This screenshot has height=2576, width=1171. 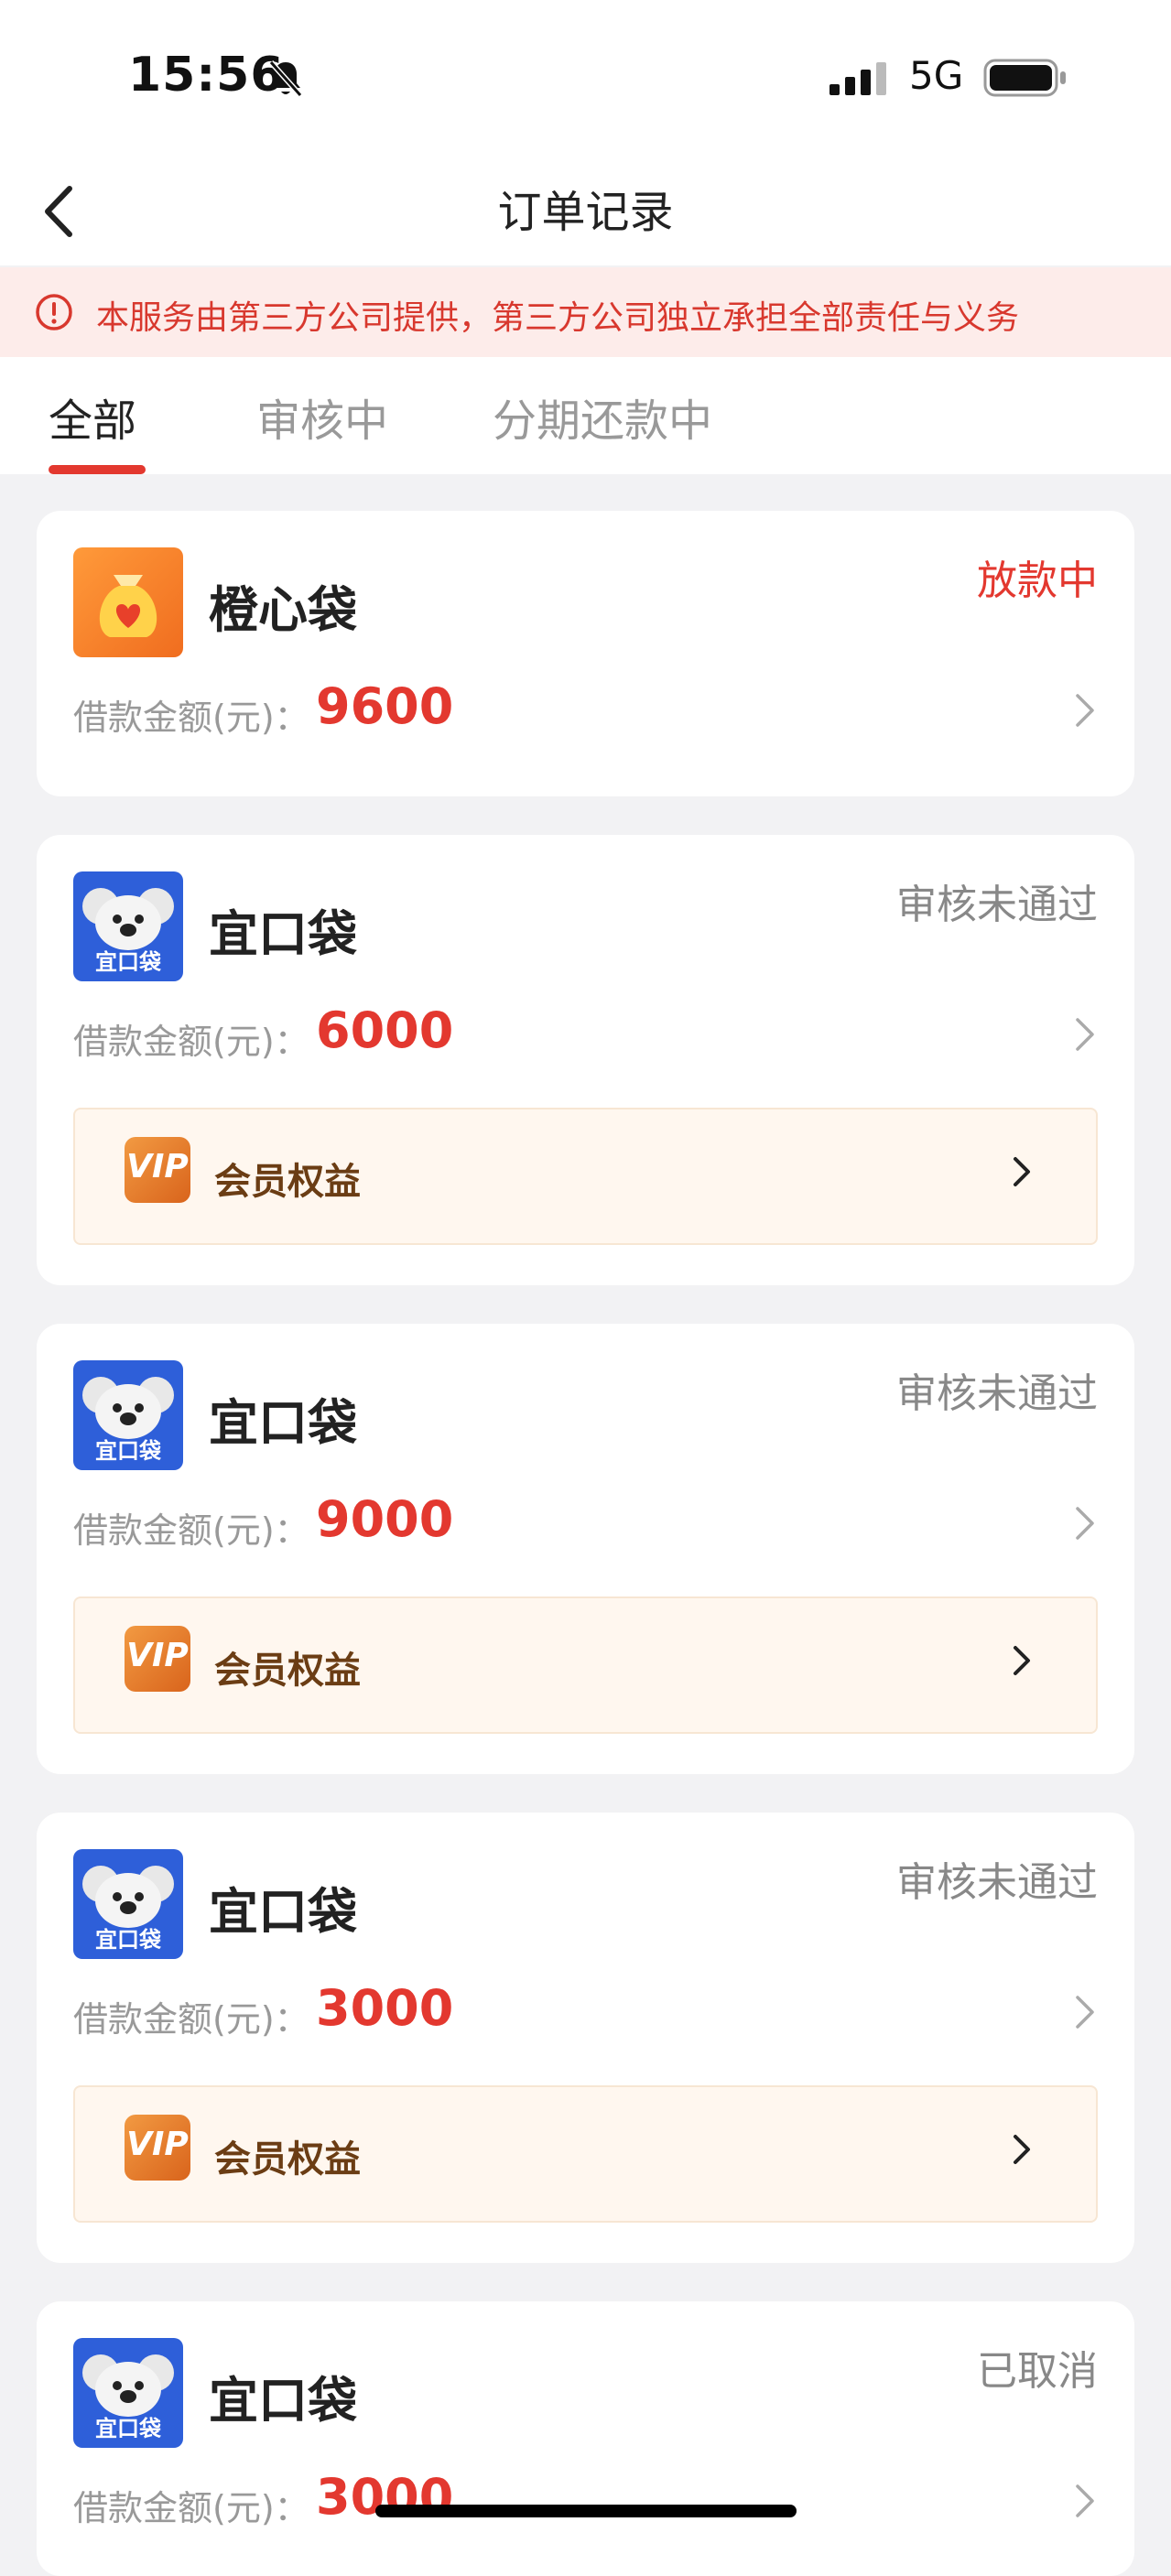 I want to click on amount-value: 9000, so click(x=385, y=1519).